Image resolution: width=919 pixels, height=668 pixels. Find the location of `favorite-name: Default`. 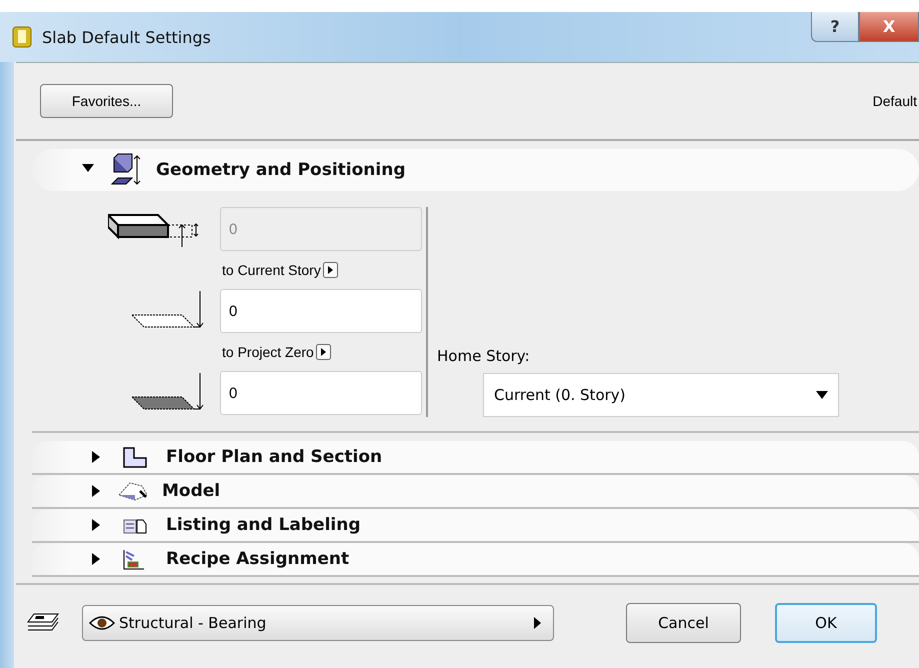

favorite-name: Default is located at coordinates (894, 101).